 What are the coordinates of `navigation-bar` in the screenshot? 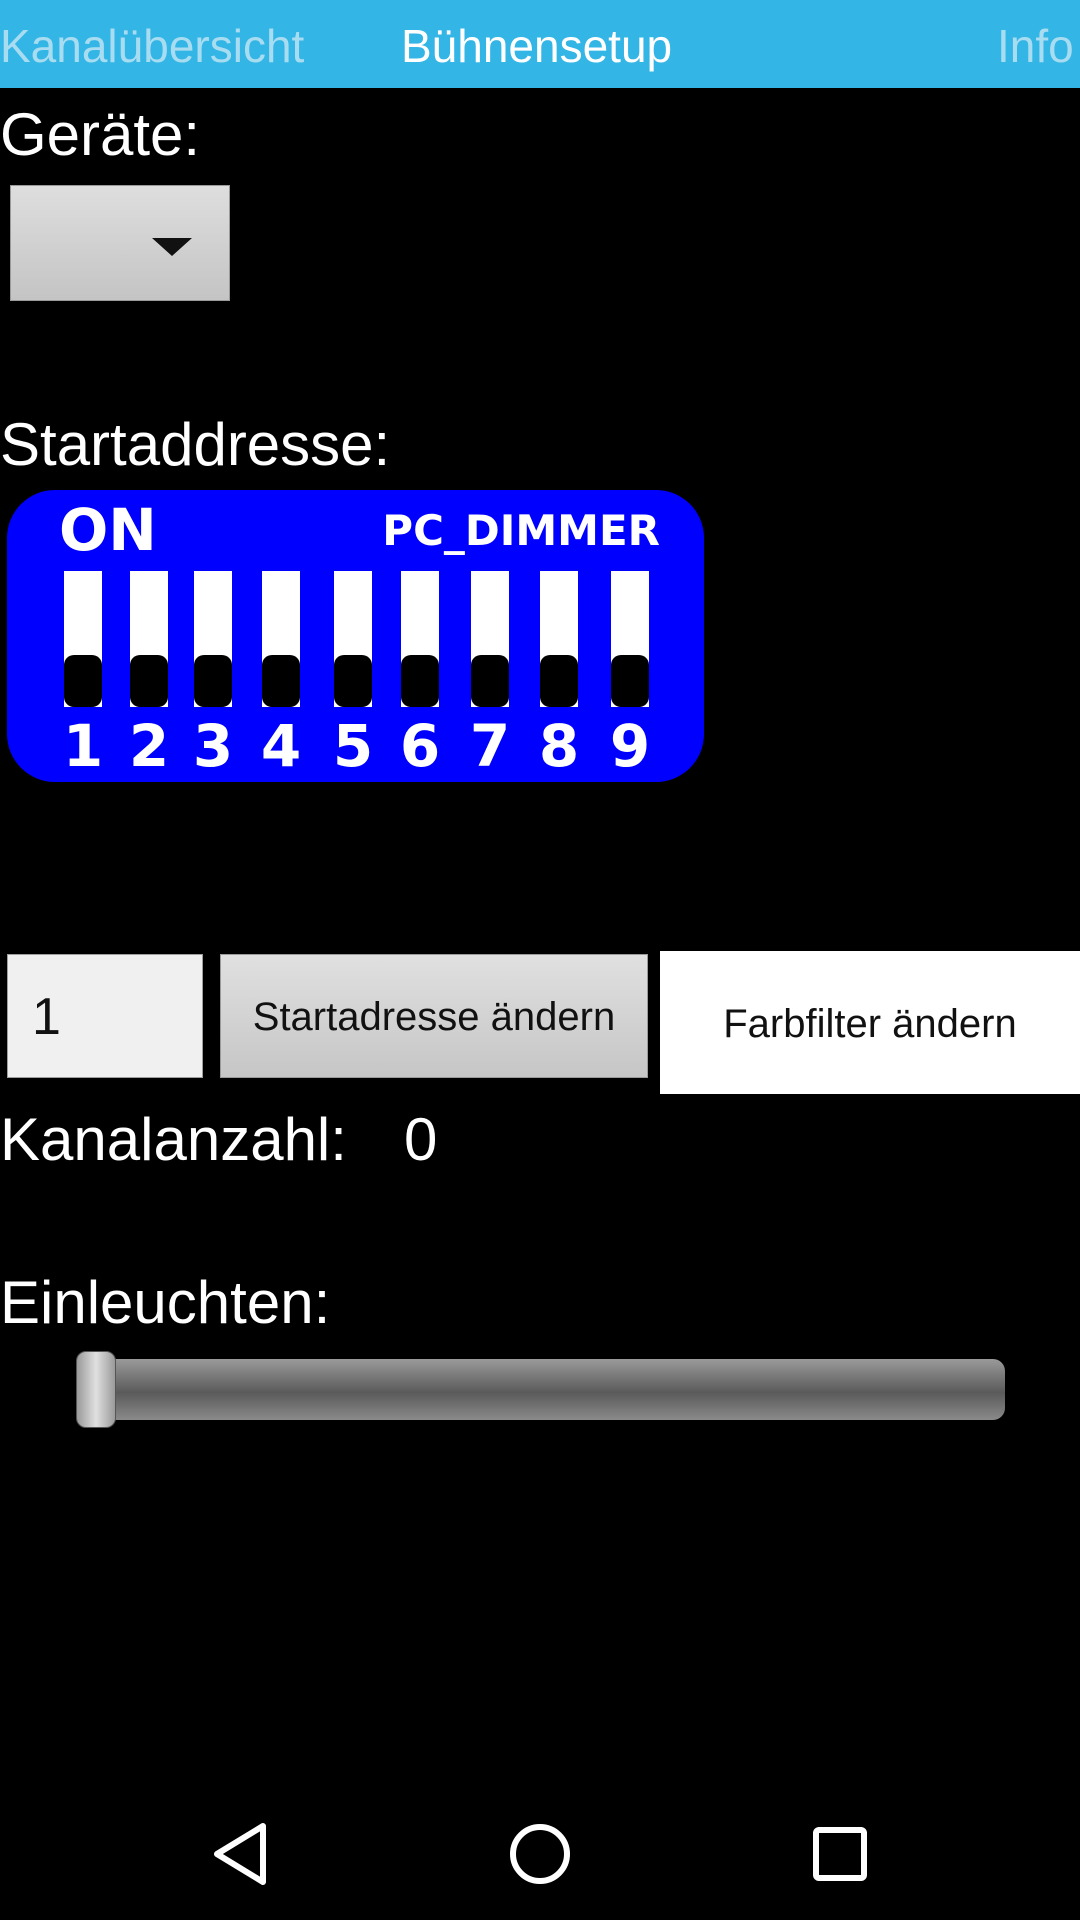 It's located at (540, 1850).